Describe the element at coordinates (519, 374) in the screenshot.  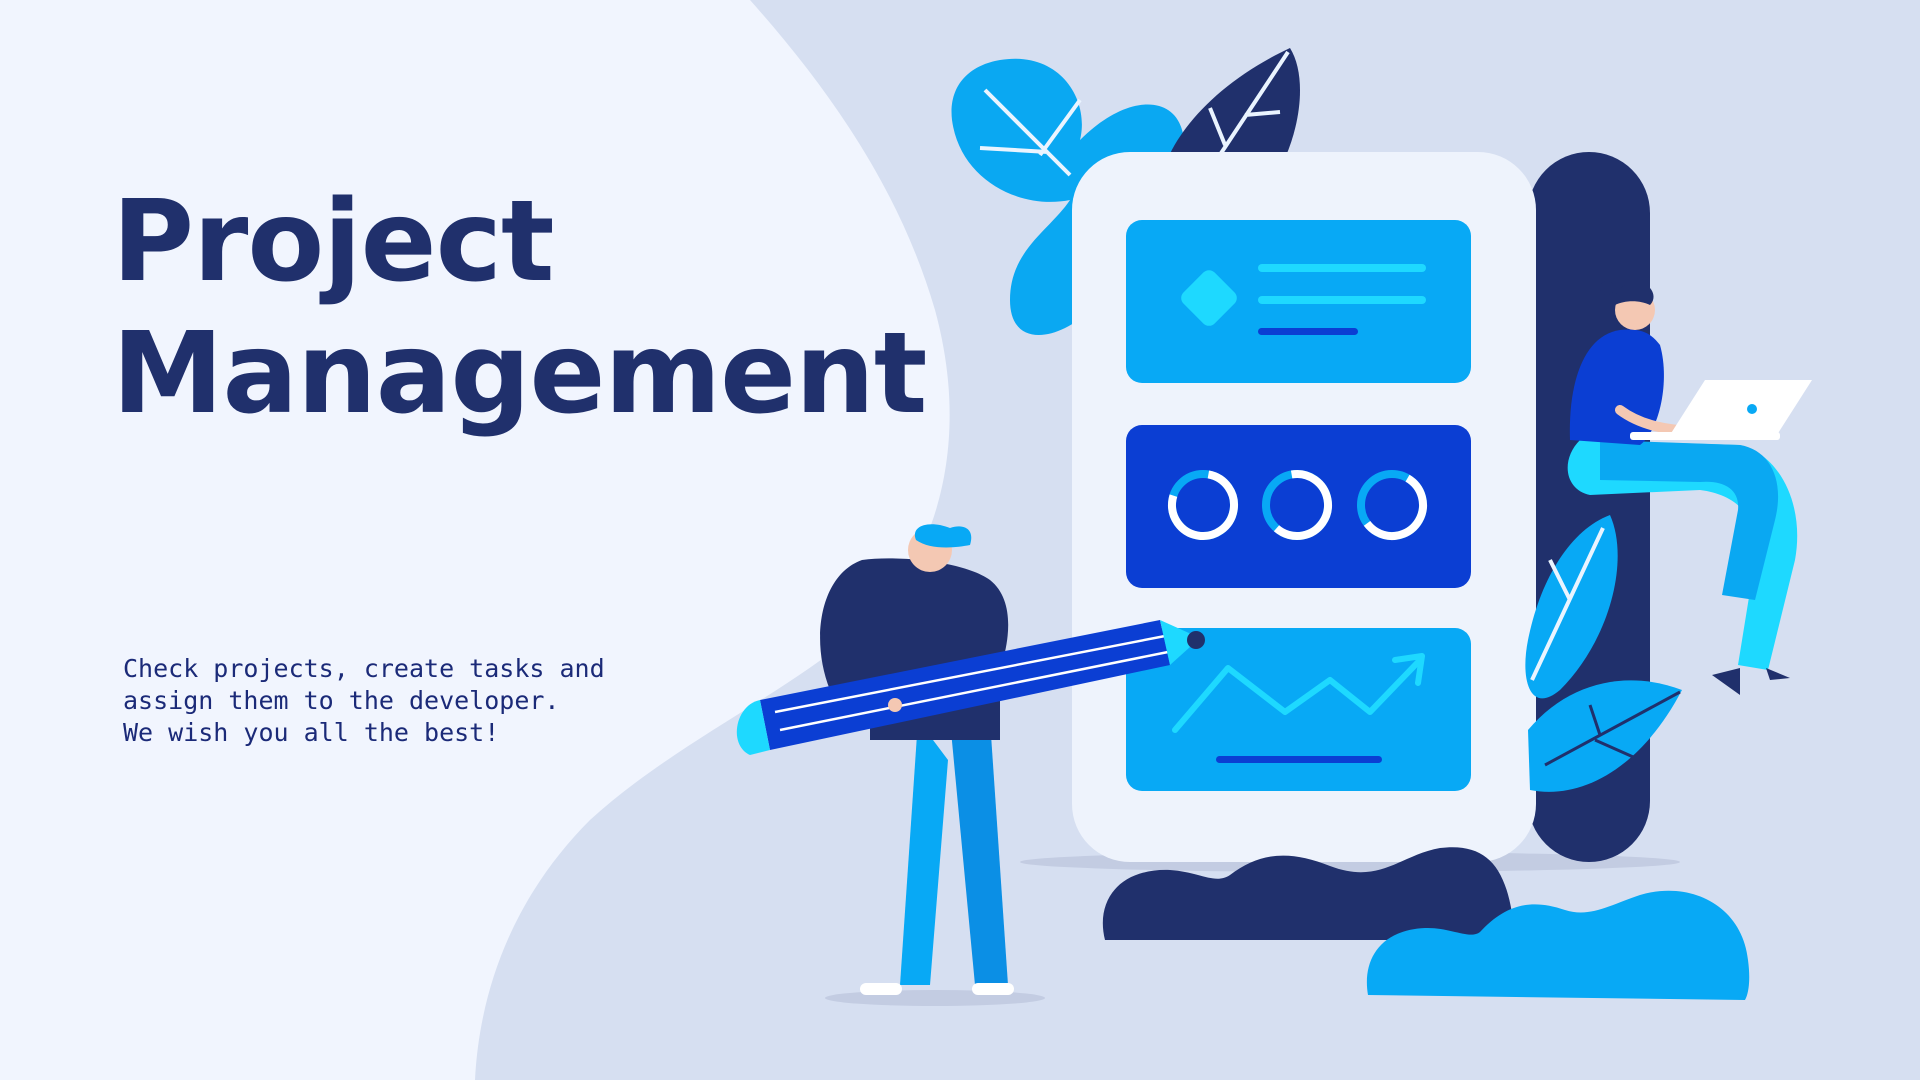
I see `title-line: Management` at that location.